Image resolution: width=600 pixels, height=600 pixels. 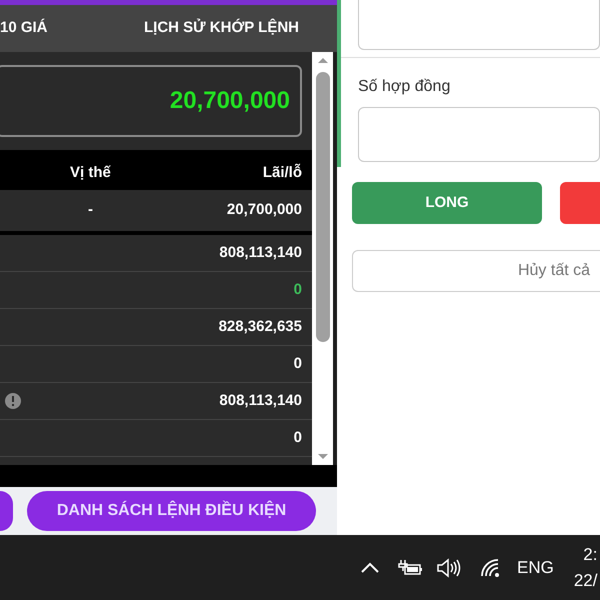 I want to click on scrollbar-thumb, so click(x=323, y=207).